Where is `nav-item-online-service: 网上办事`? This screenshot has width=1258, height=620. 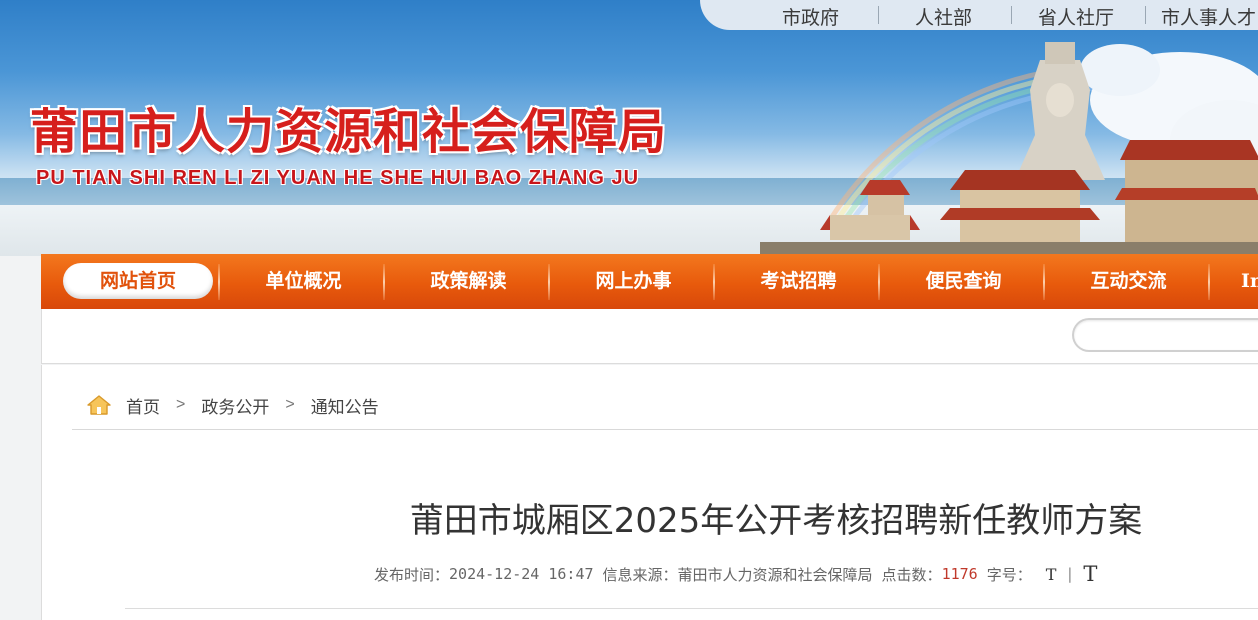 nav-item-online-service: 网上办事 is located at coordinates (633, 281).